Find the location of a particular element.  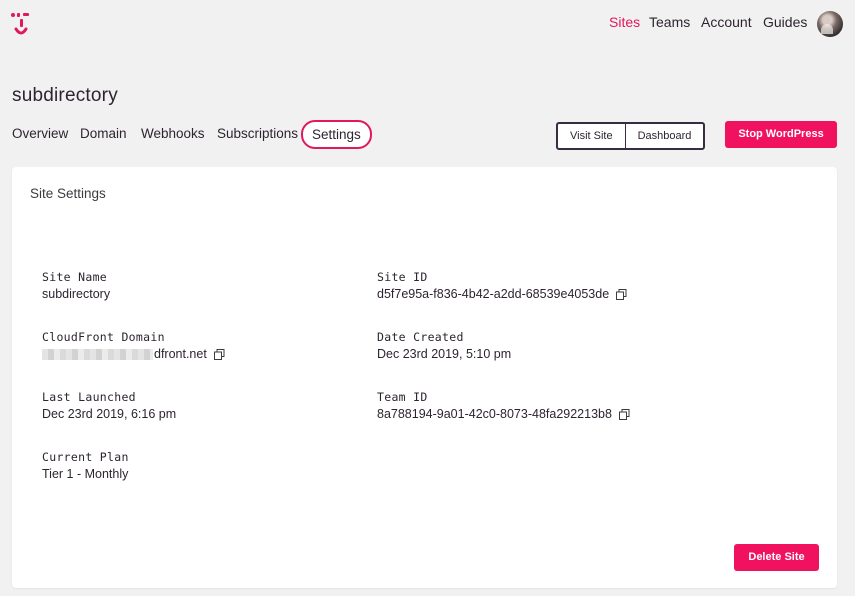

tab-subscriptions: Subscriptions is located at coordinates (257, 133).